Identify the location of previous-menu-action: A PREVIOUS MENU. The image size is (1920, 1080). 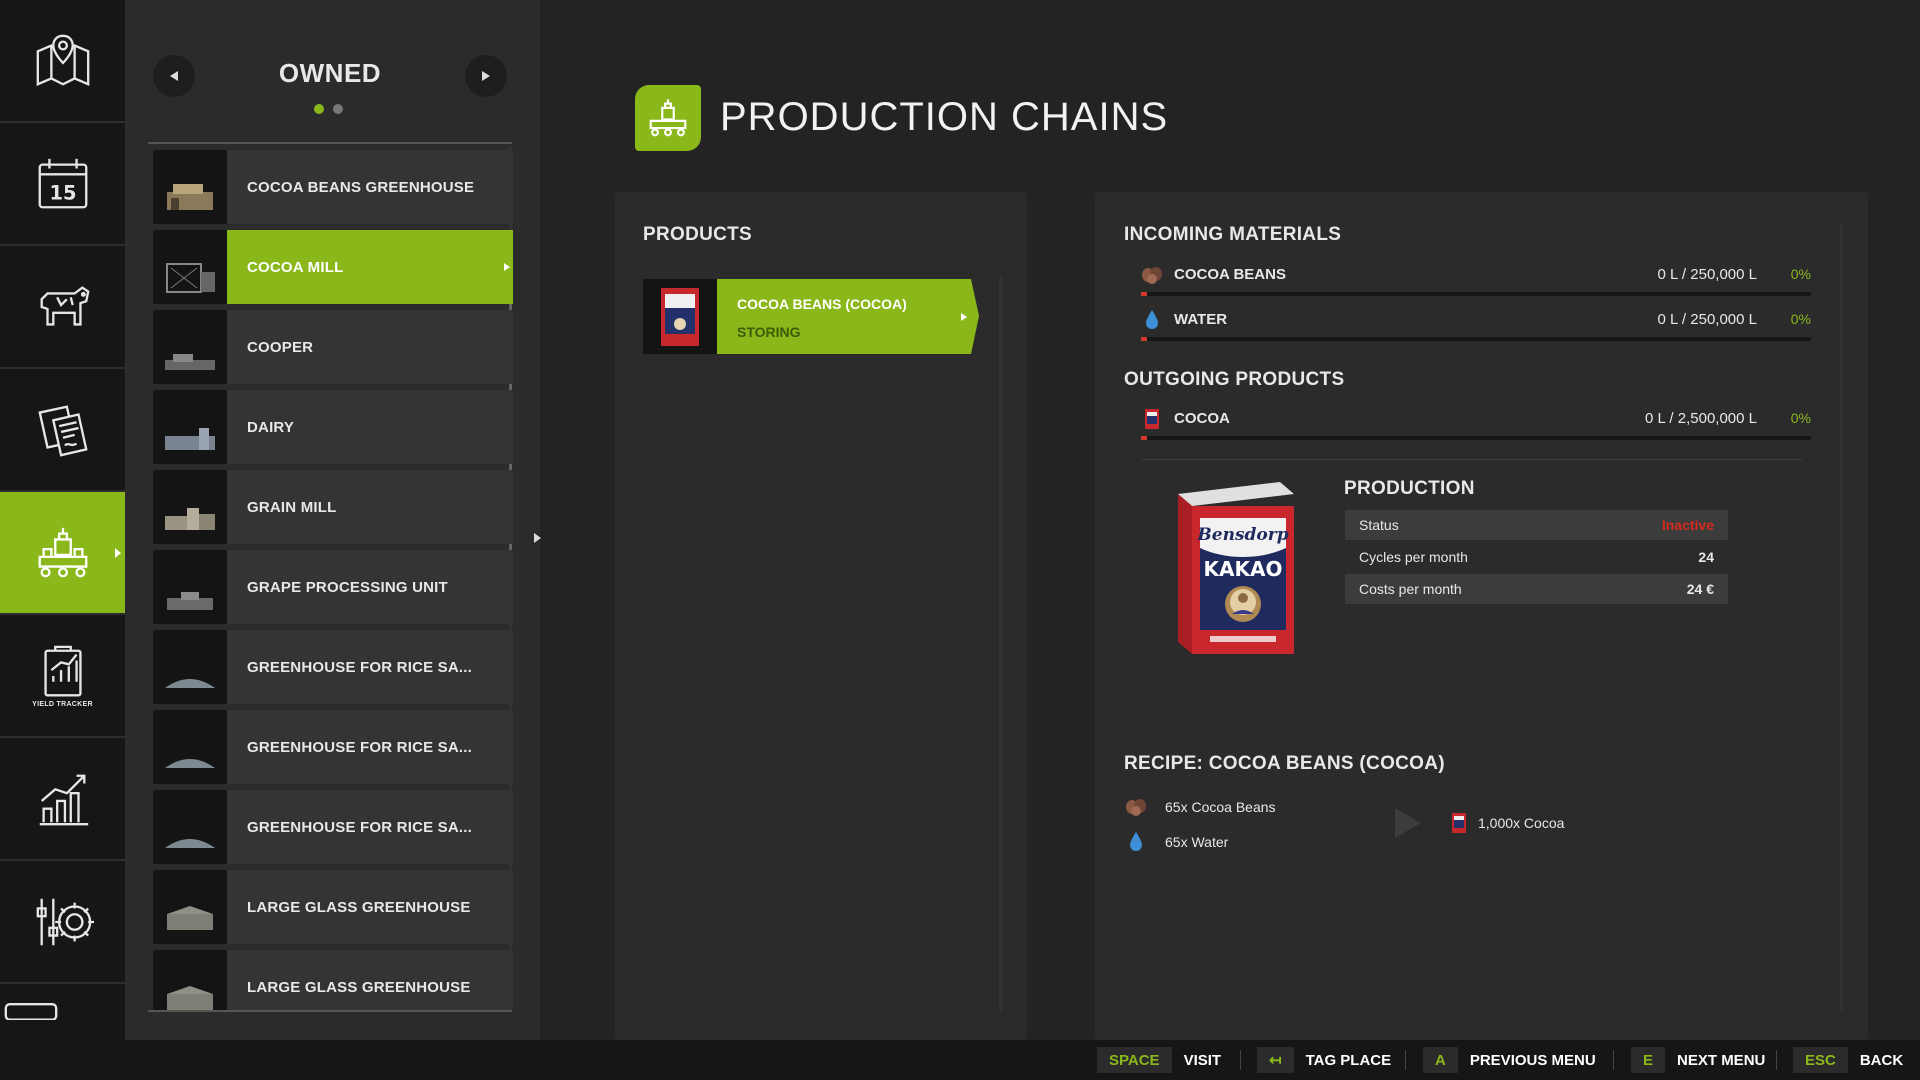
(1509, 1060).